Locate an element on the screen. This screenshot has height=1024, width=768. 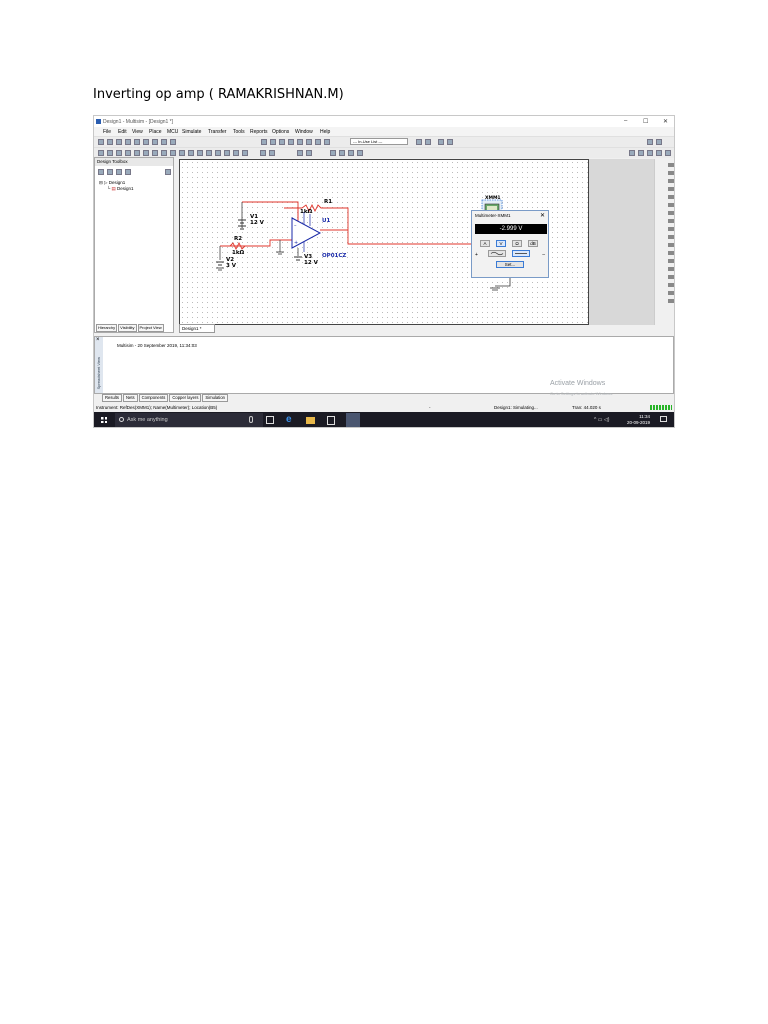
menu-help: Help is located at coordinates (325, 132).